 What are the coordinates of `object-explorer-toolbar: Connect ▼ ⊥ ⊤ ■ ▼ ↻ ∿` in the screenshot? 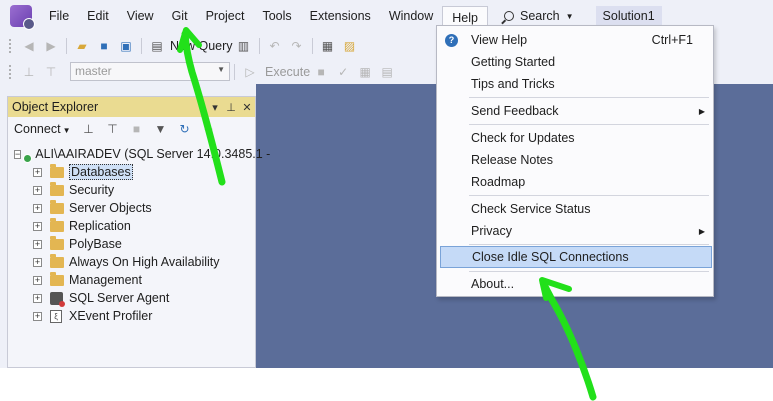 It's located at (131, 129).